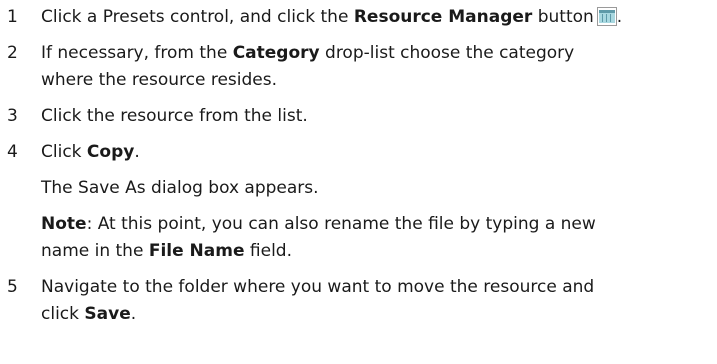  Describe the element at coordinates (64, 224) in the screenshot. I see `note-label: Note` at that location.